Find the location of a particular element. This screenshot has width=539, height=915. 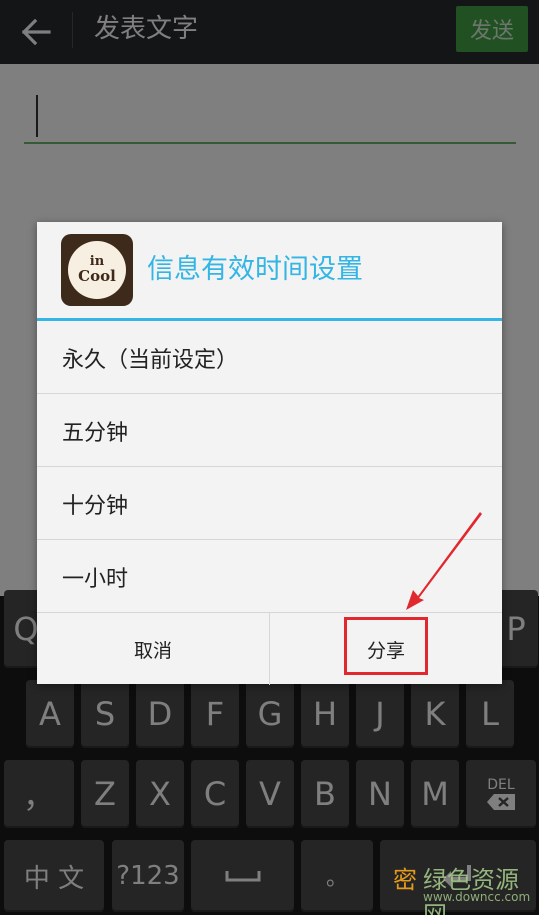

dialog-title: 信息有效时间设置 is located at coordinates (255, 269).